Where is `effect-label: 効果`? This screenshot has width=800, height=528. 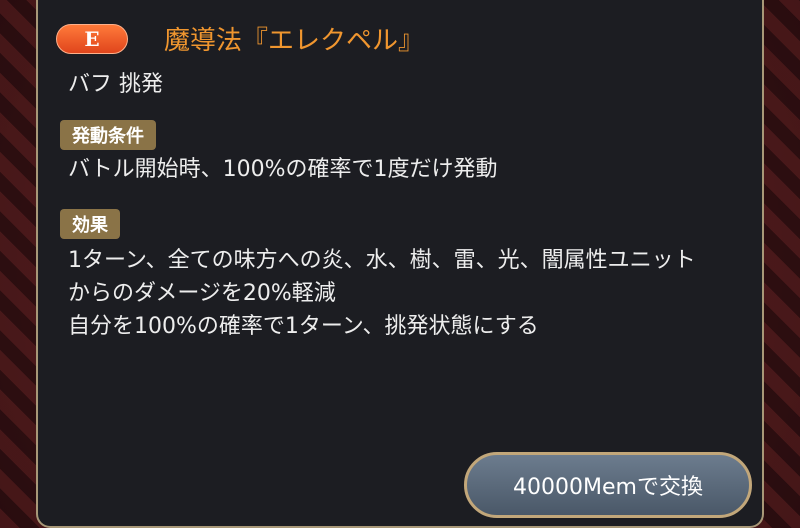 effect-label: 効果 is located at coordinates (90, 224).